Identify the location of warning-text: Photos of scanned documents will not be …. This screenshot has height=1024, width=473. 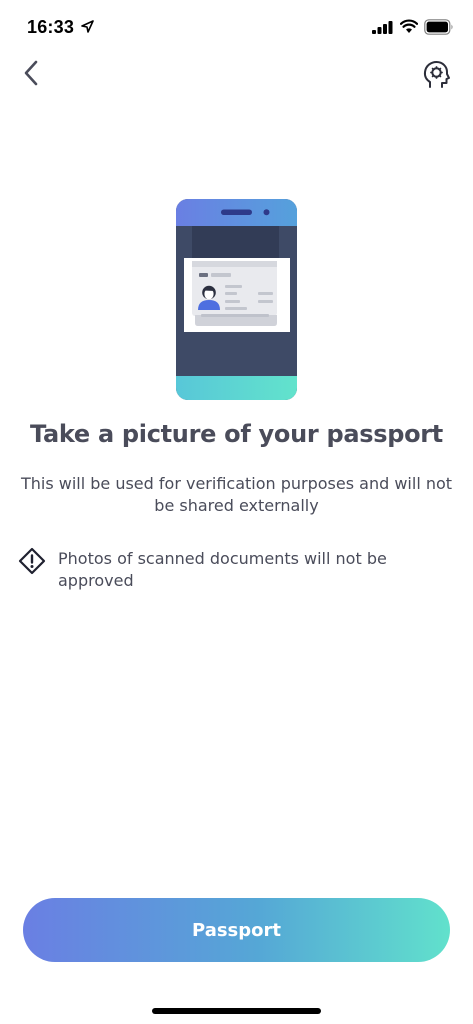
(222, 569).